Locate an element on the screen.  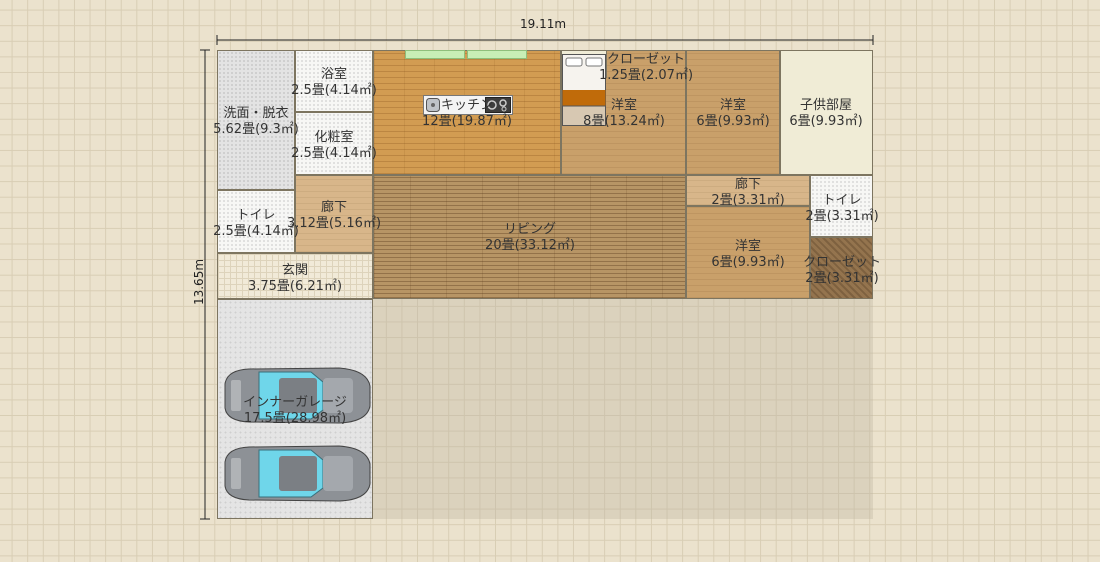
label-senmen: 洗面・脱衣 5.62畳(9.3㎡) is located at coordinates (256, 122).